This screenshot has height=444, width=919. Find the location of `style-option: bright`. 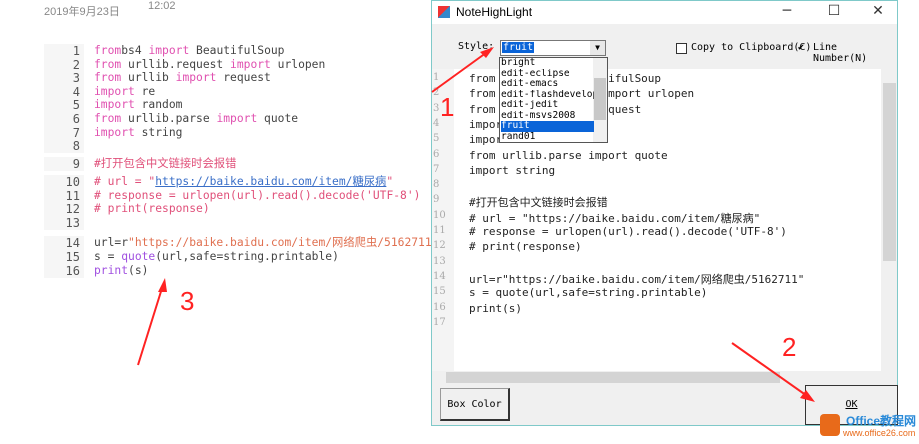

style-option: bright is located at coordinates (547, 63).